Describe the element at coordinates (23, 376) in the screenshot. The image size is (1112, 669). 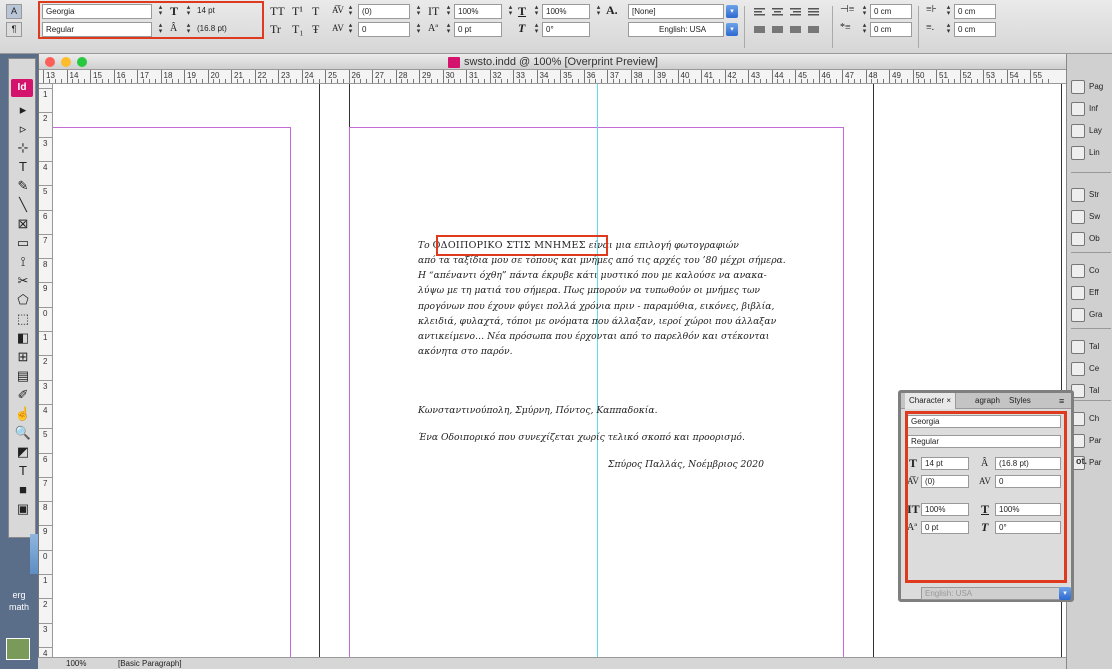
I see `tool-button: ▤` at that location.